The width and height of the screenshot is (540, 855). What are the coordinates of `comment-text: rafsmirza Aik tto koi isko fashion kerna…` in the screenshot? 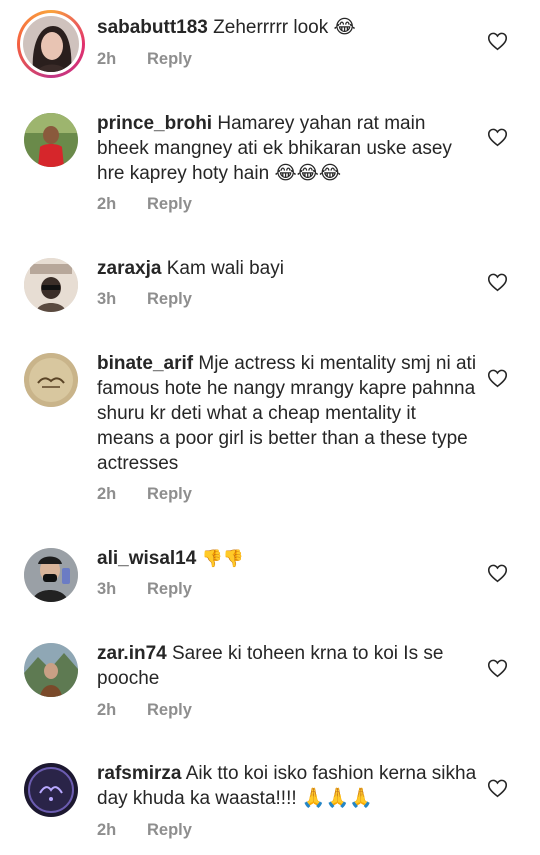 It's located at (287, 786).